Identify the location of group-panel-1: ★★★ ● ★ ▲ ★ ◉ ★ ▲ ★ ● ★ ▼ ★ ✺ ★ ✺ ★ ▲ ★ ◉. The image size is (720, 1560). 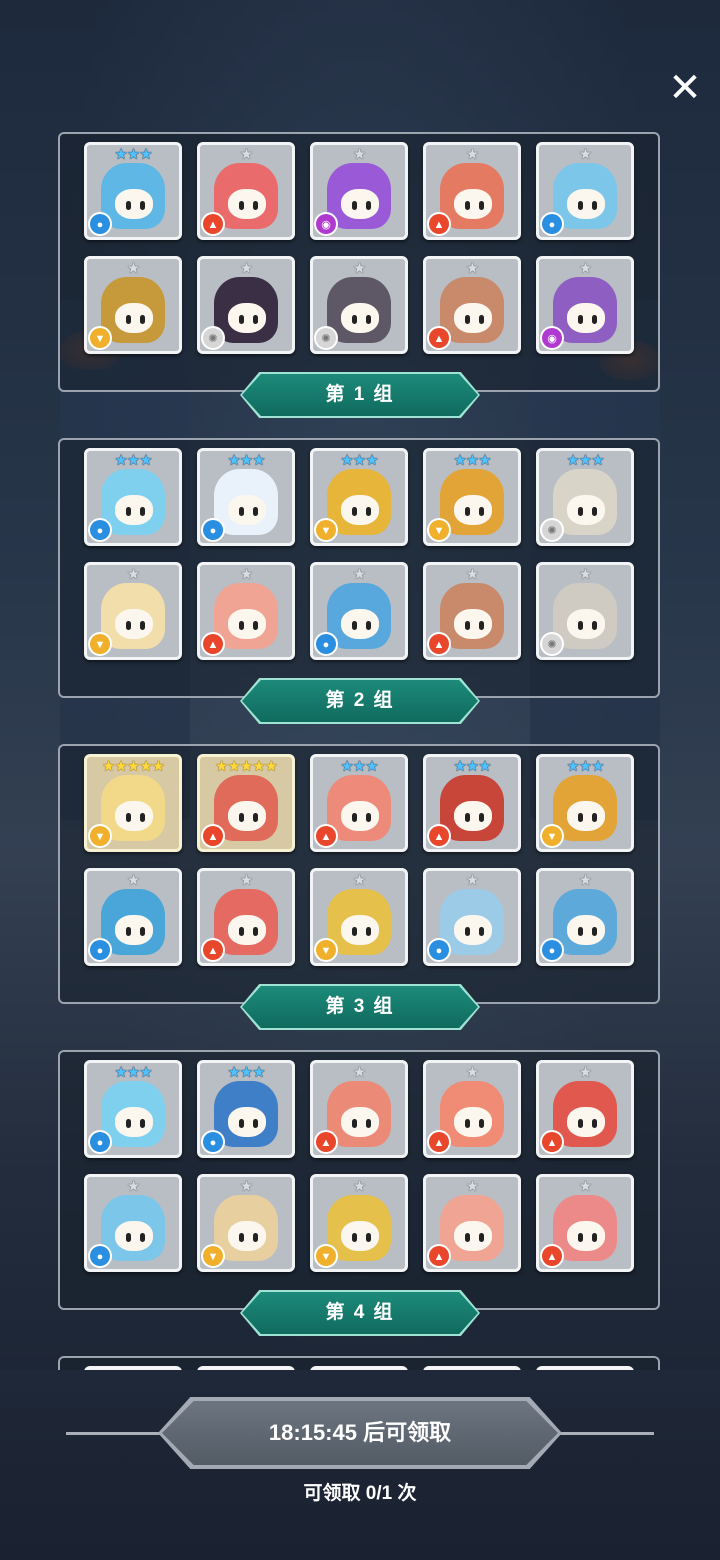
(359, 262).